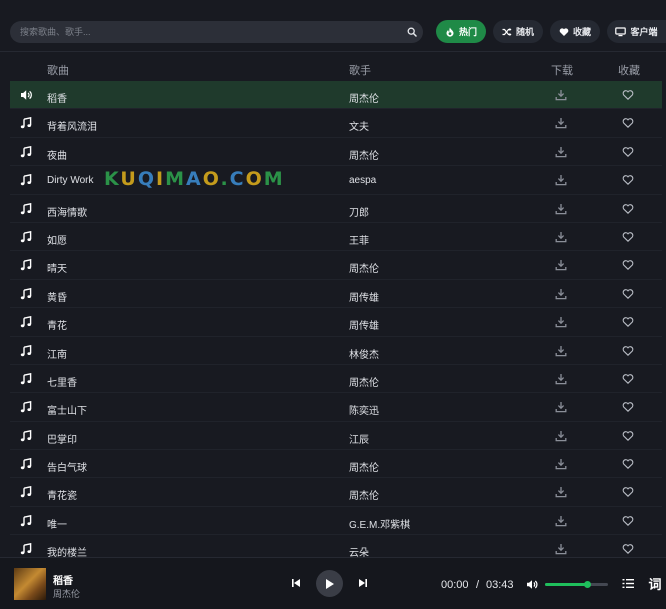  What do you see at coordinates (575, 31) in the screenshot?
I see `favorites-button: 收藏` at bounding box center [575, 31].